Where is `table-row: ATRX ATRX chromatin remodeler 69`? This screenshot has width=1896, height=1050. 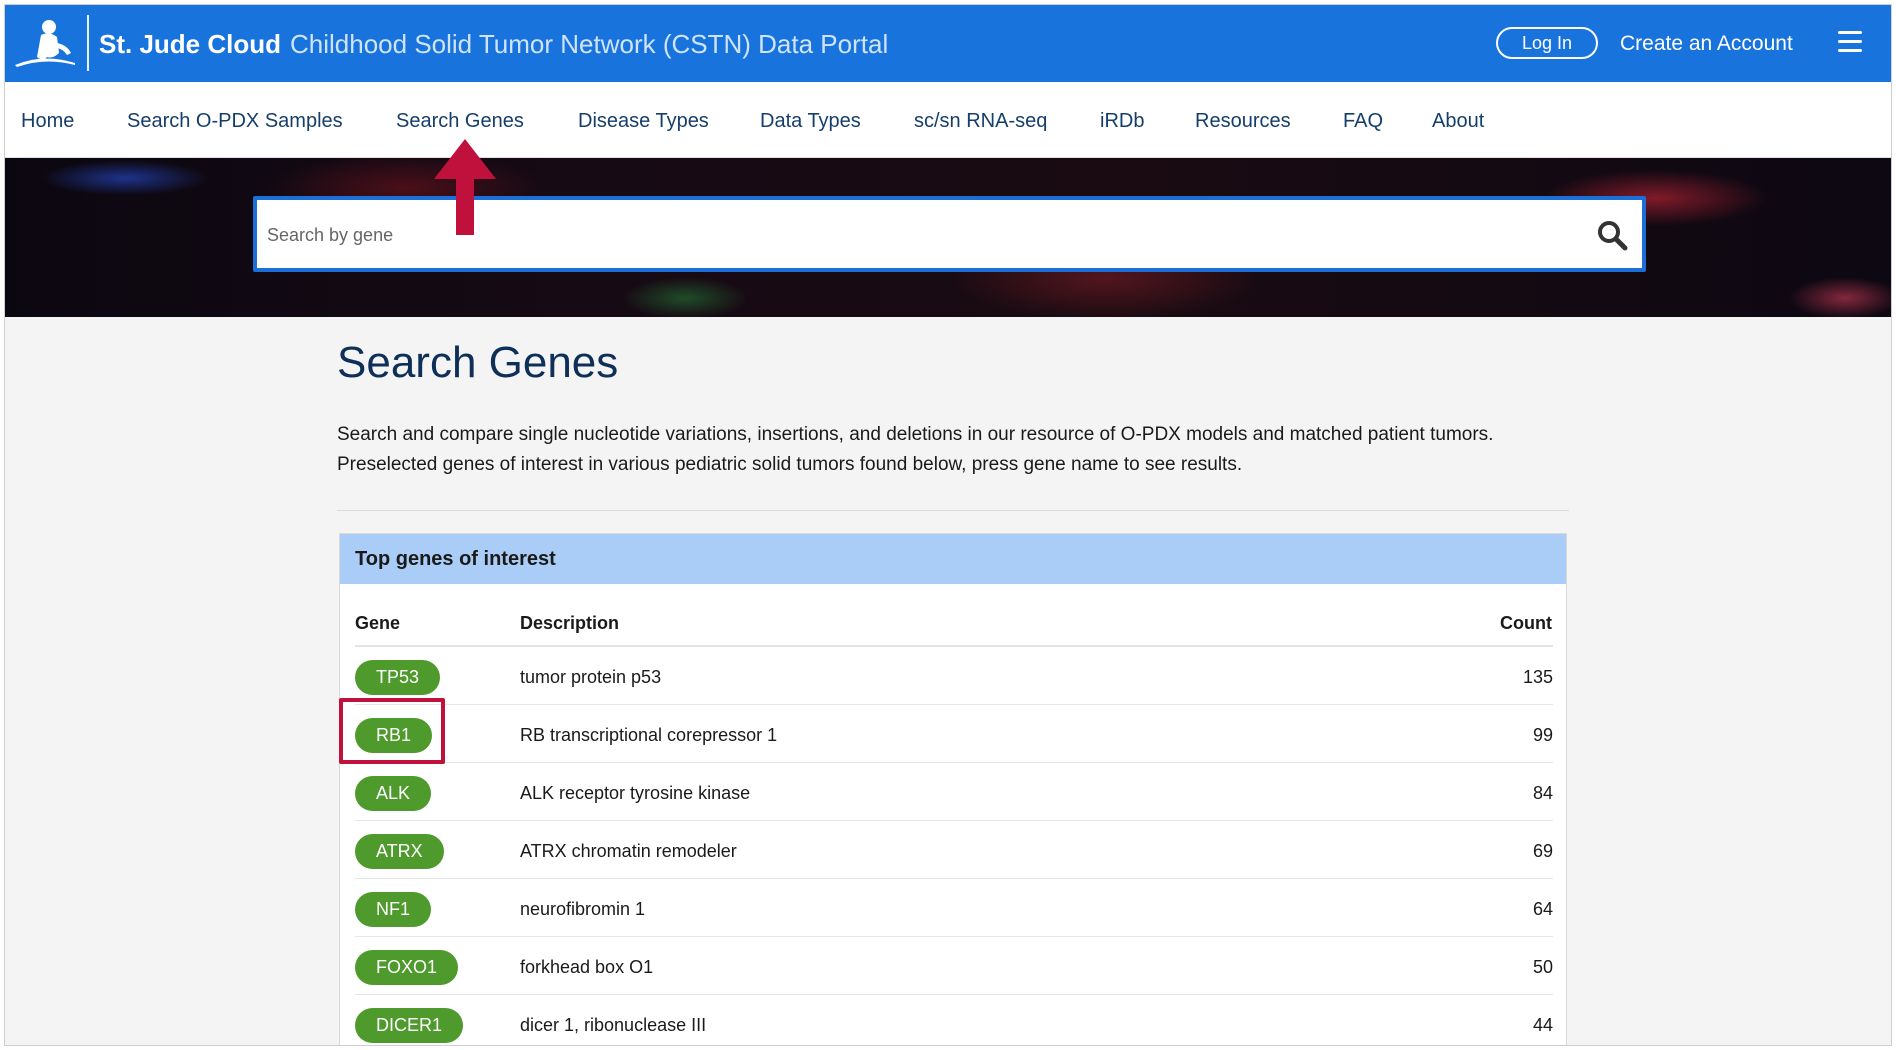 table-row: ATRX ATRX chromatin remodeler 69 is located at coordinates (954, 850).